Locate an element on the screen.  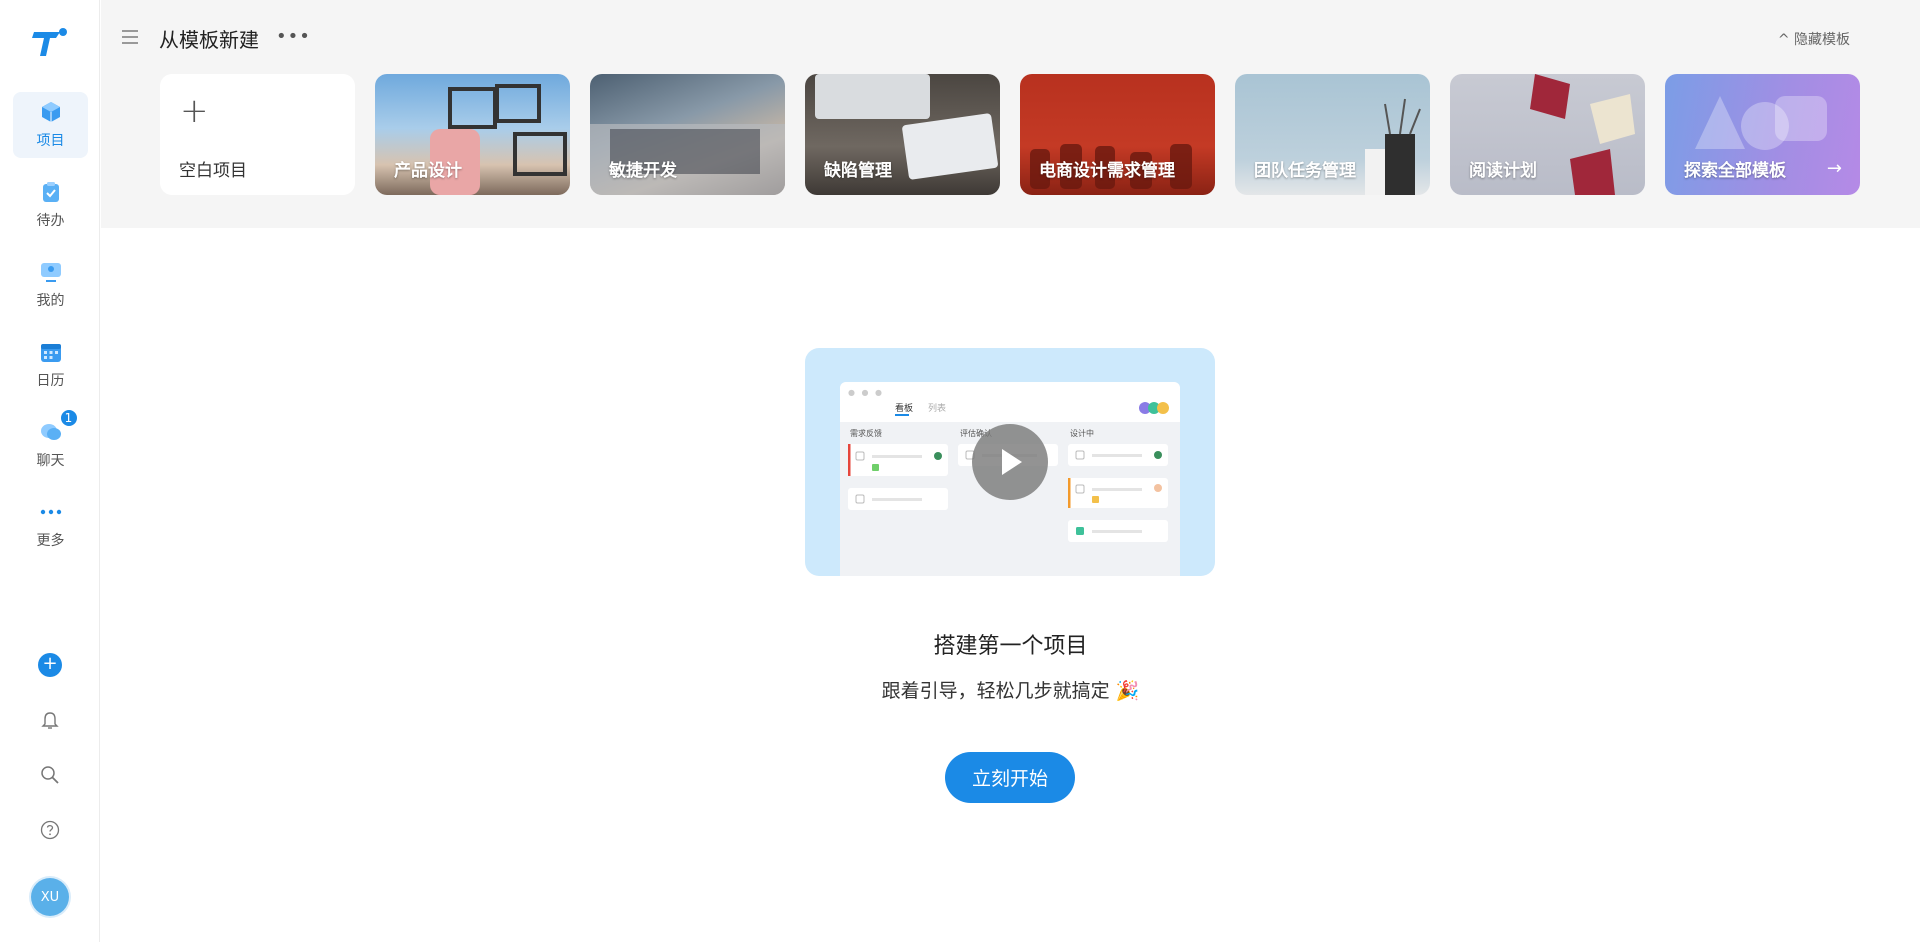
sidebar-item-label: 聊天 is located at coordinates (50, 461).